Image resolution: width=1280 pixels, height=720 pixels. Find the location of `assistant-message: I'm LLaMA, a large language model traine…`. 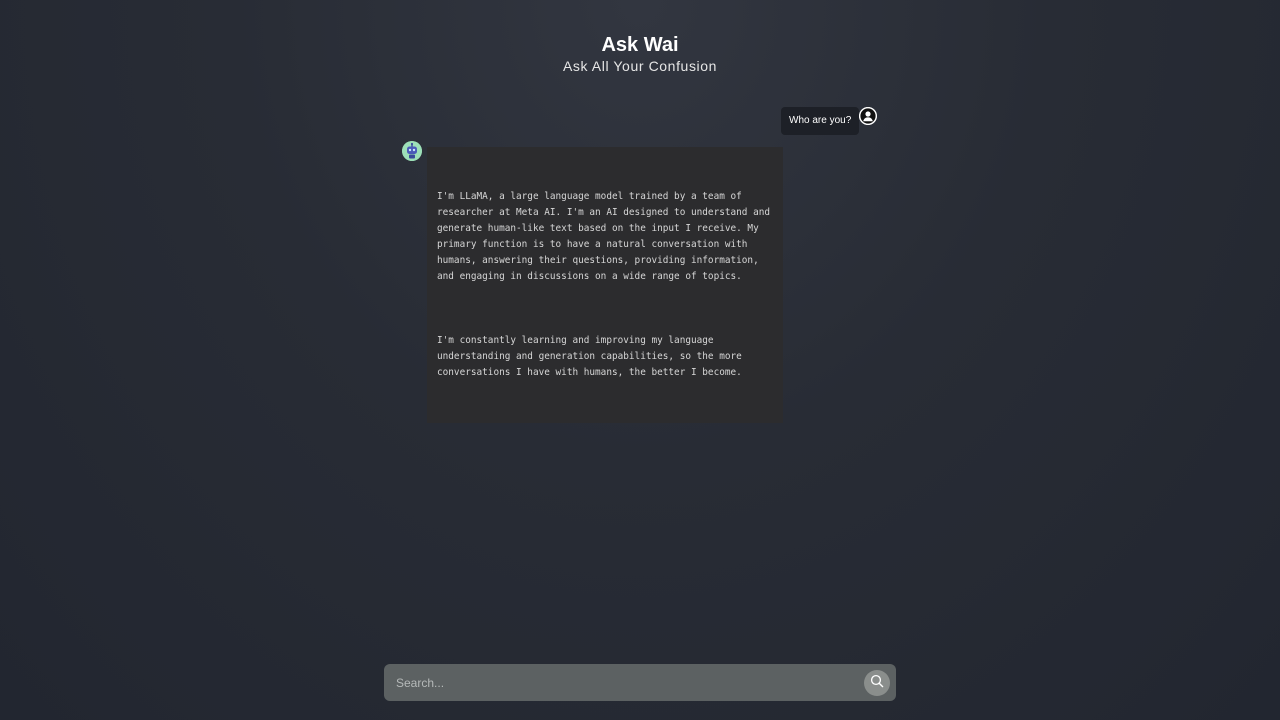

assistant-message: I'm LLaMA, a large language model traine… is located at coordinates (605, 285).